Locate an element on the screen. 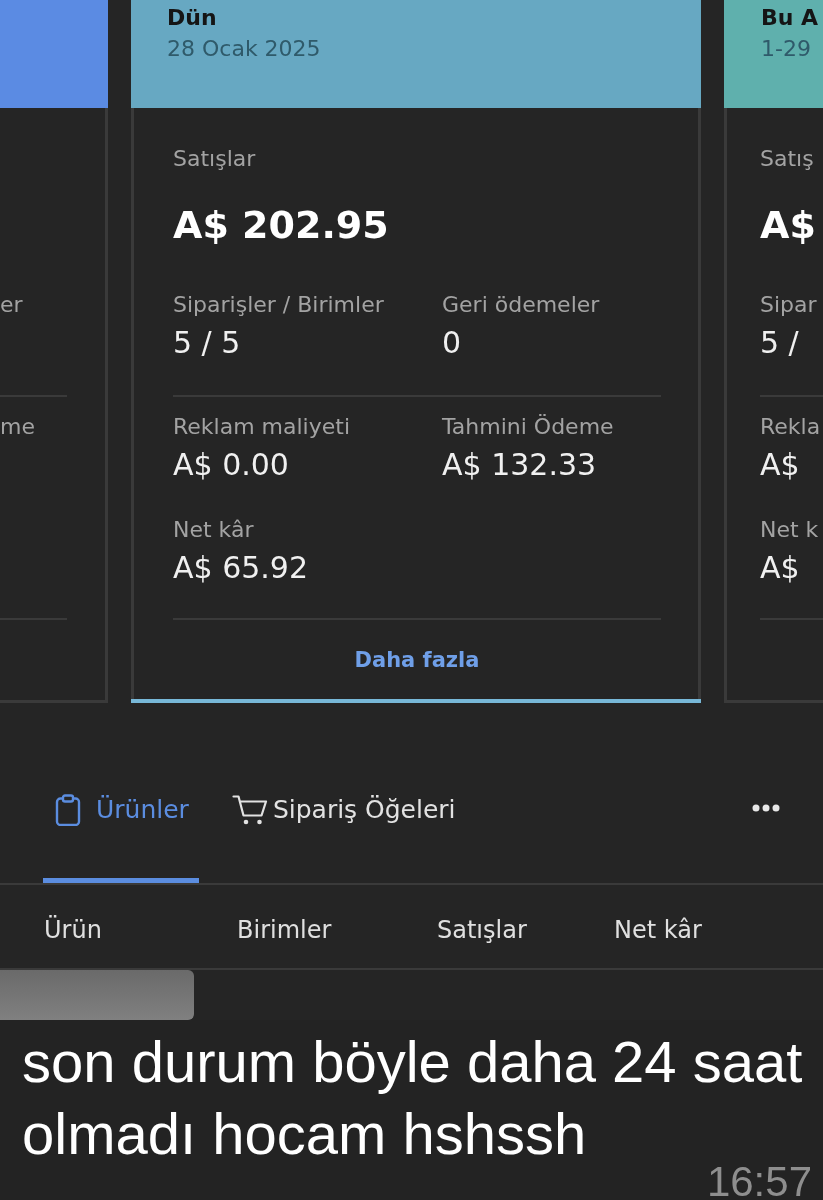  tab: Sipariş Öğeleri is located at coordinates (342, 829).